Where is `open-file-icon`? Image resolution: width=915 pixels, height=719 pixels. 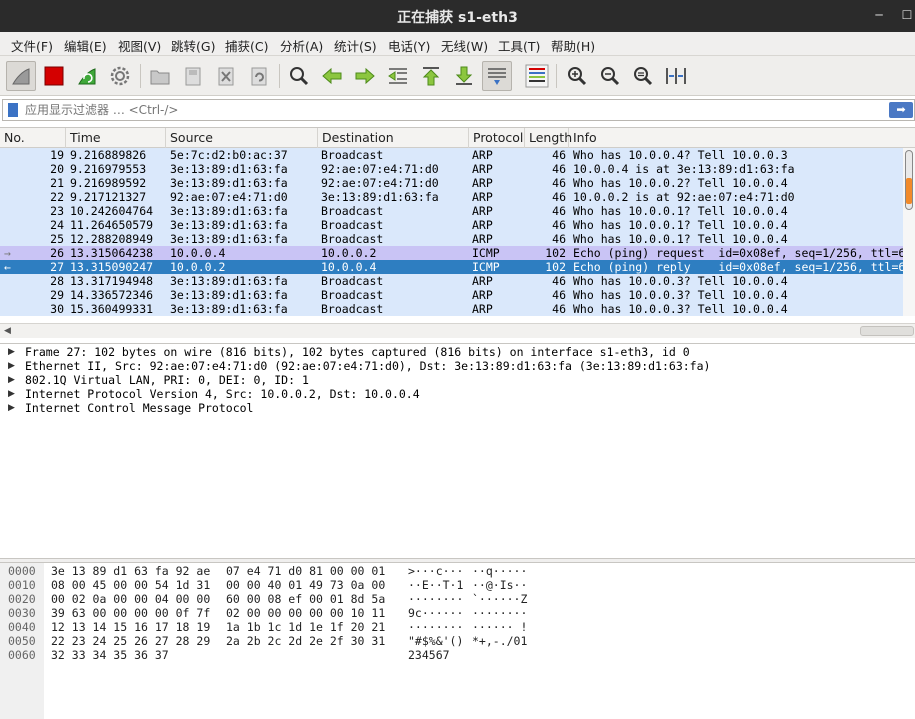 open-file-icon is located at coordinates (160, 76).